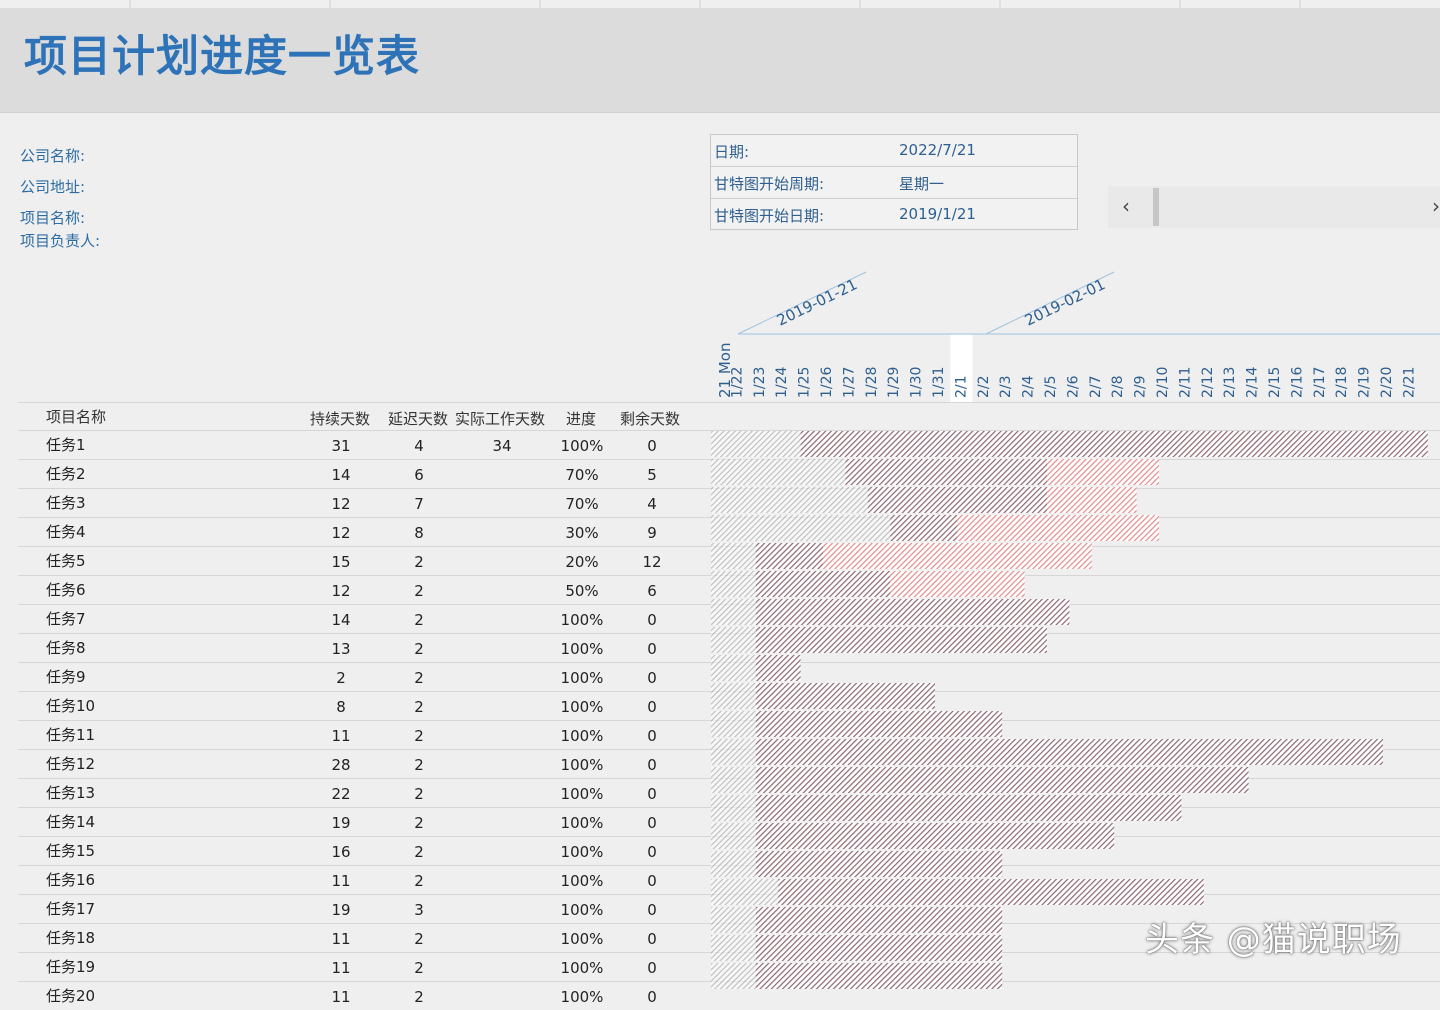 This screenshot has height=1010, width=1440. What do you see at coordinates (341, 475) in the screenshot?
I see `task-duration: 14` at bounding box center [341, 475].